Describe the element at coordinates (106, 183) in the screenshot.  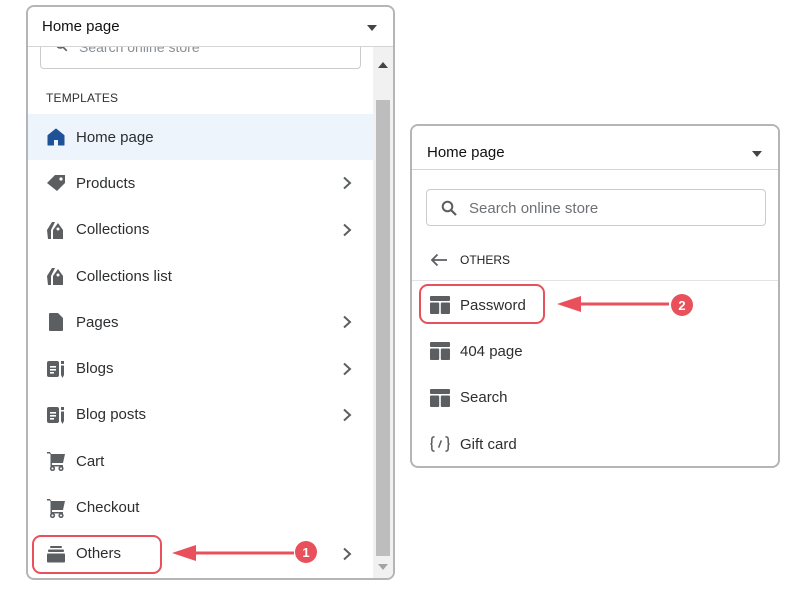
I see `template-item-label: Products` at that location.